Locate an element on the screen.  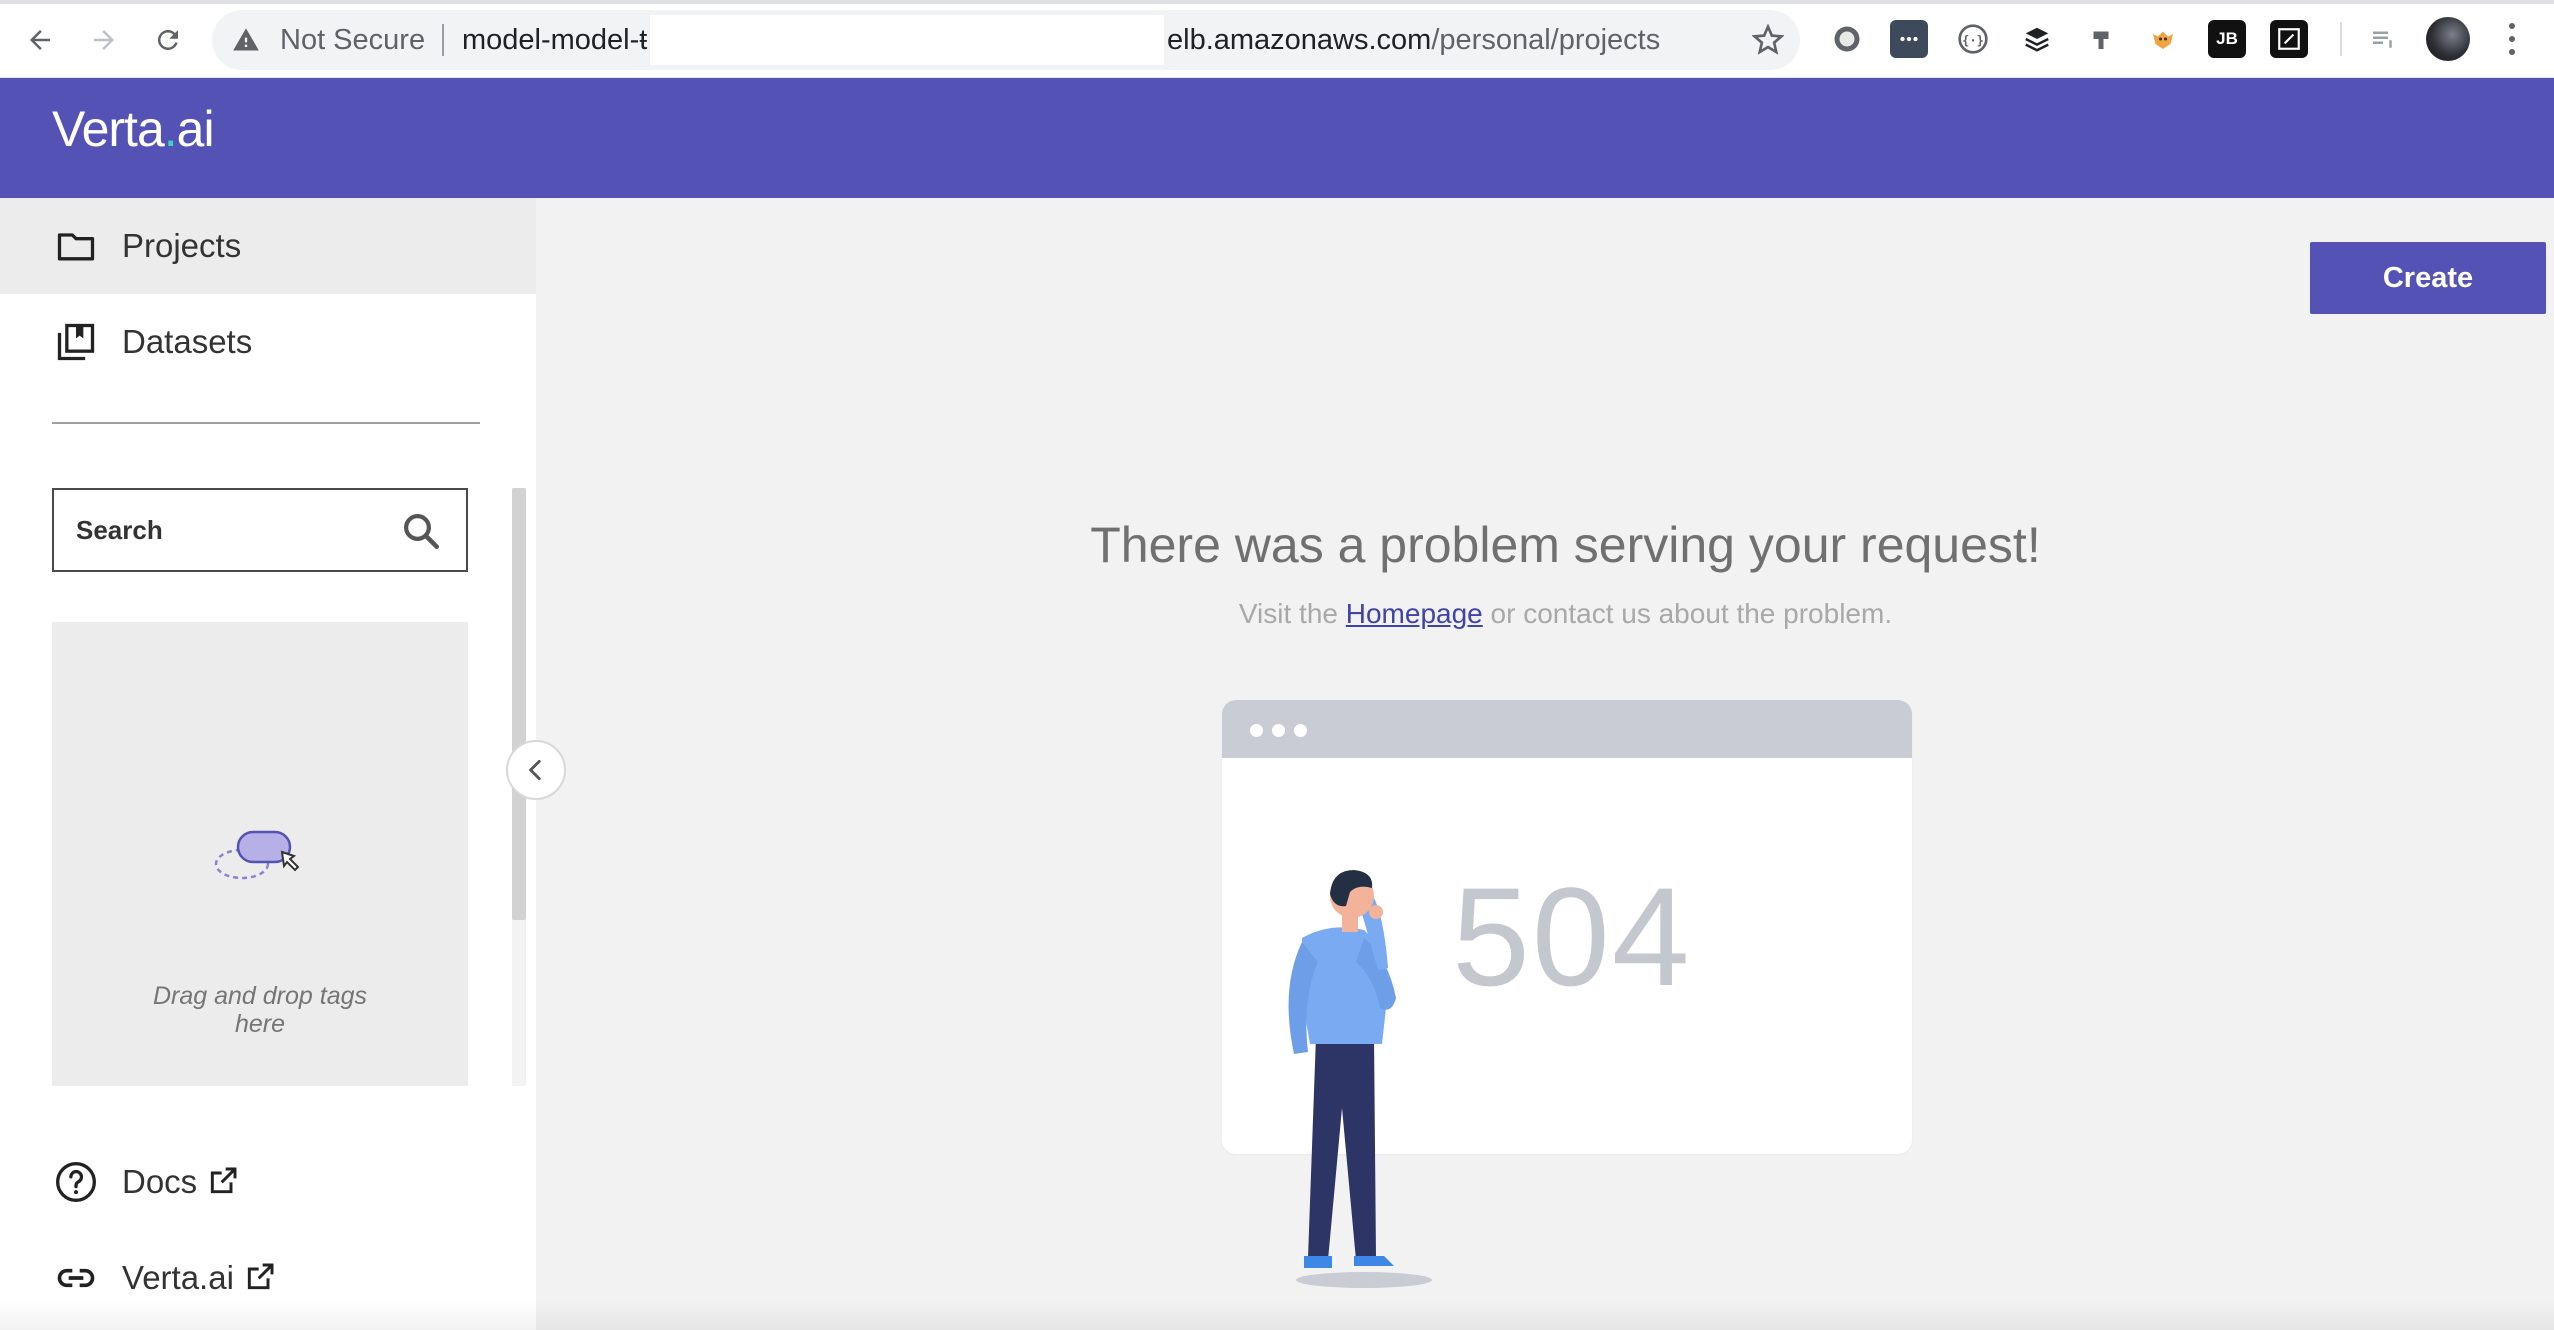
folder-icon is located at coordinates (76, 247).